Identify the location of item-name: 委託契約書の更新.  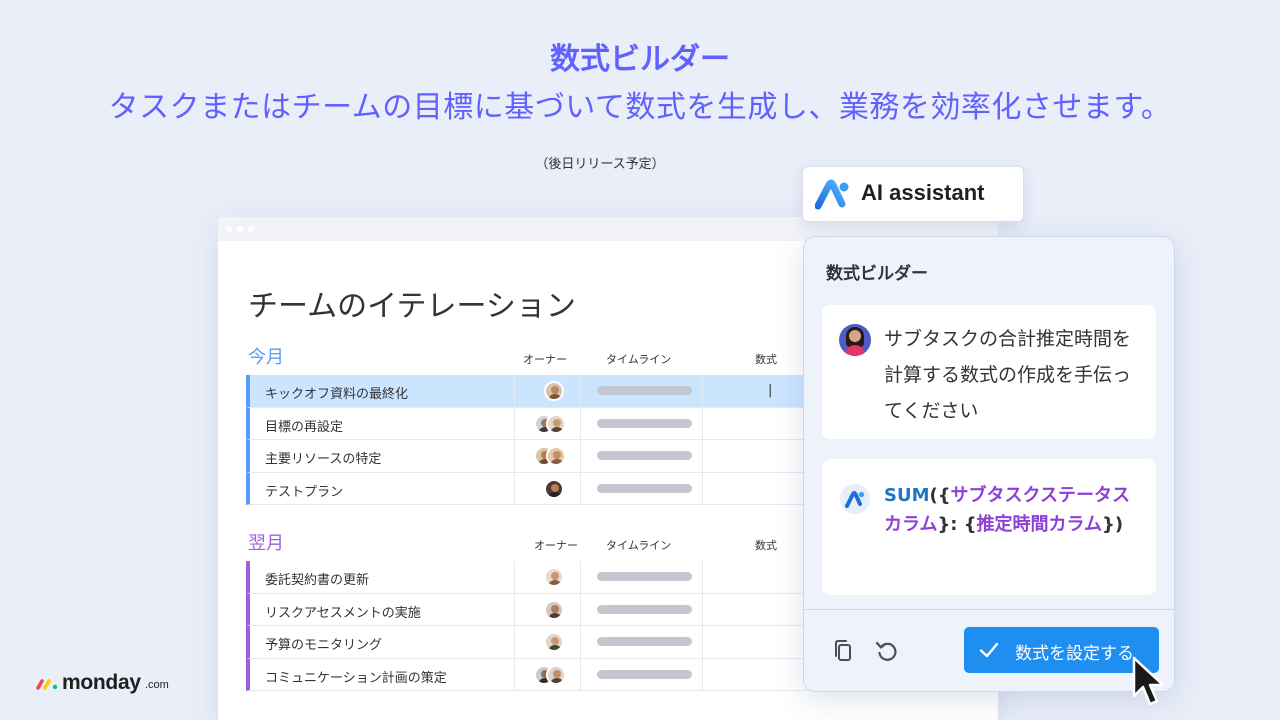
(317, 578).